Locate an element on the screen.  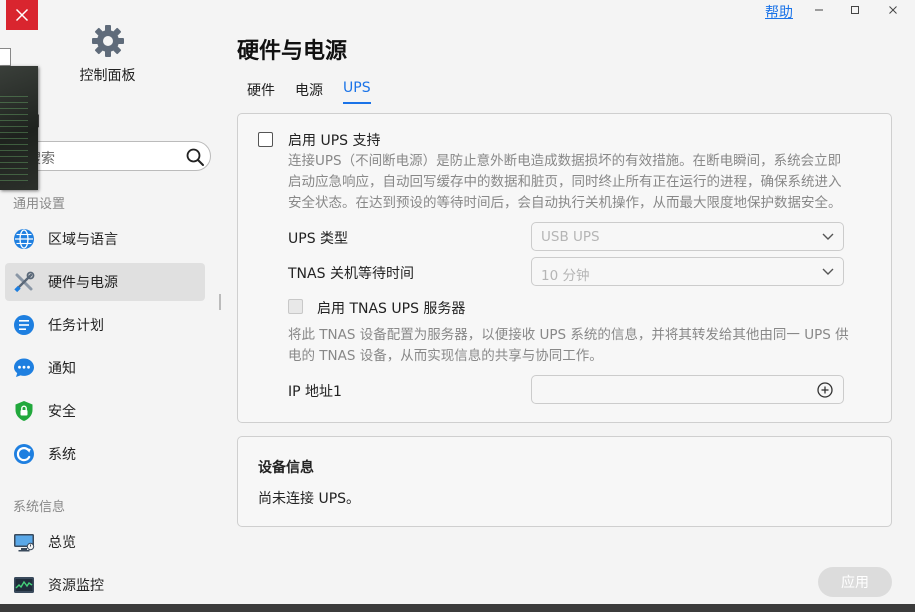
enable-ups-server-label: 启用 TNAS UPS 服务器 is located at coordinates (391, 309).